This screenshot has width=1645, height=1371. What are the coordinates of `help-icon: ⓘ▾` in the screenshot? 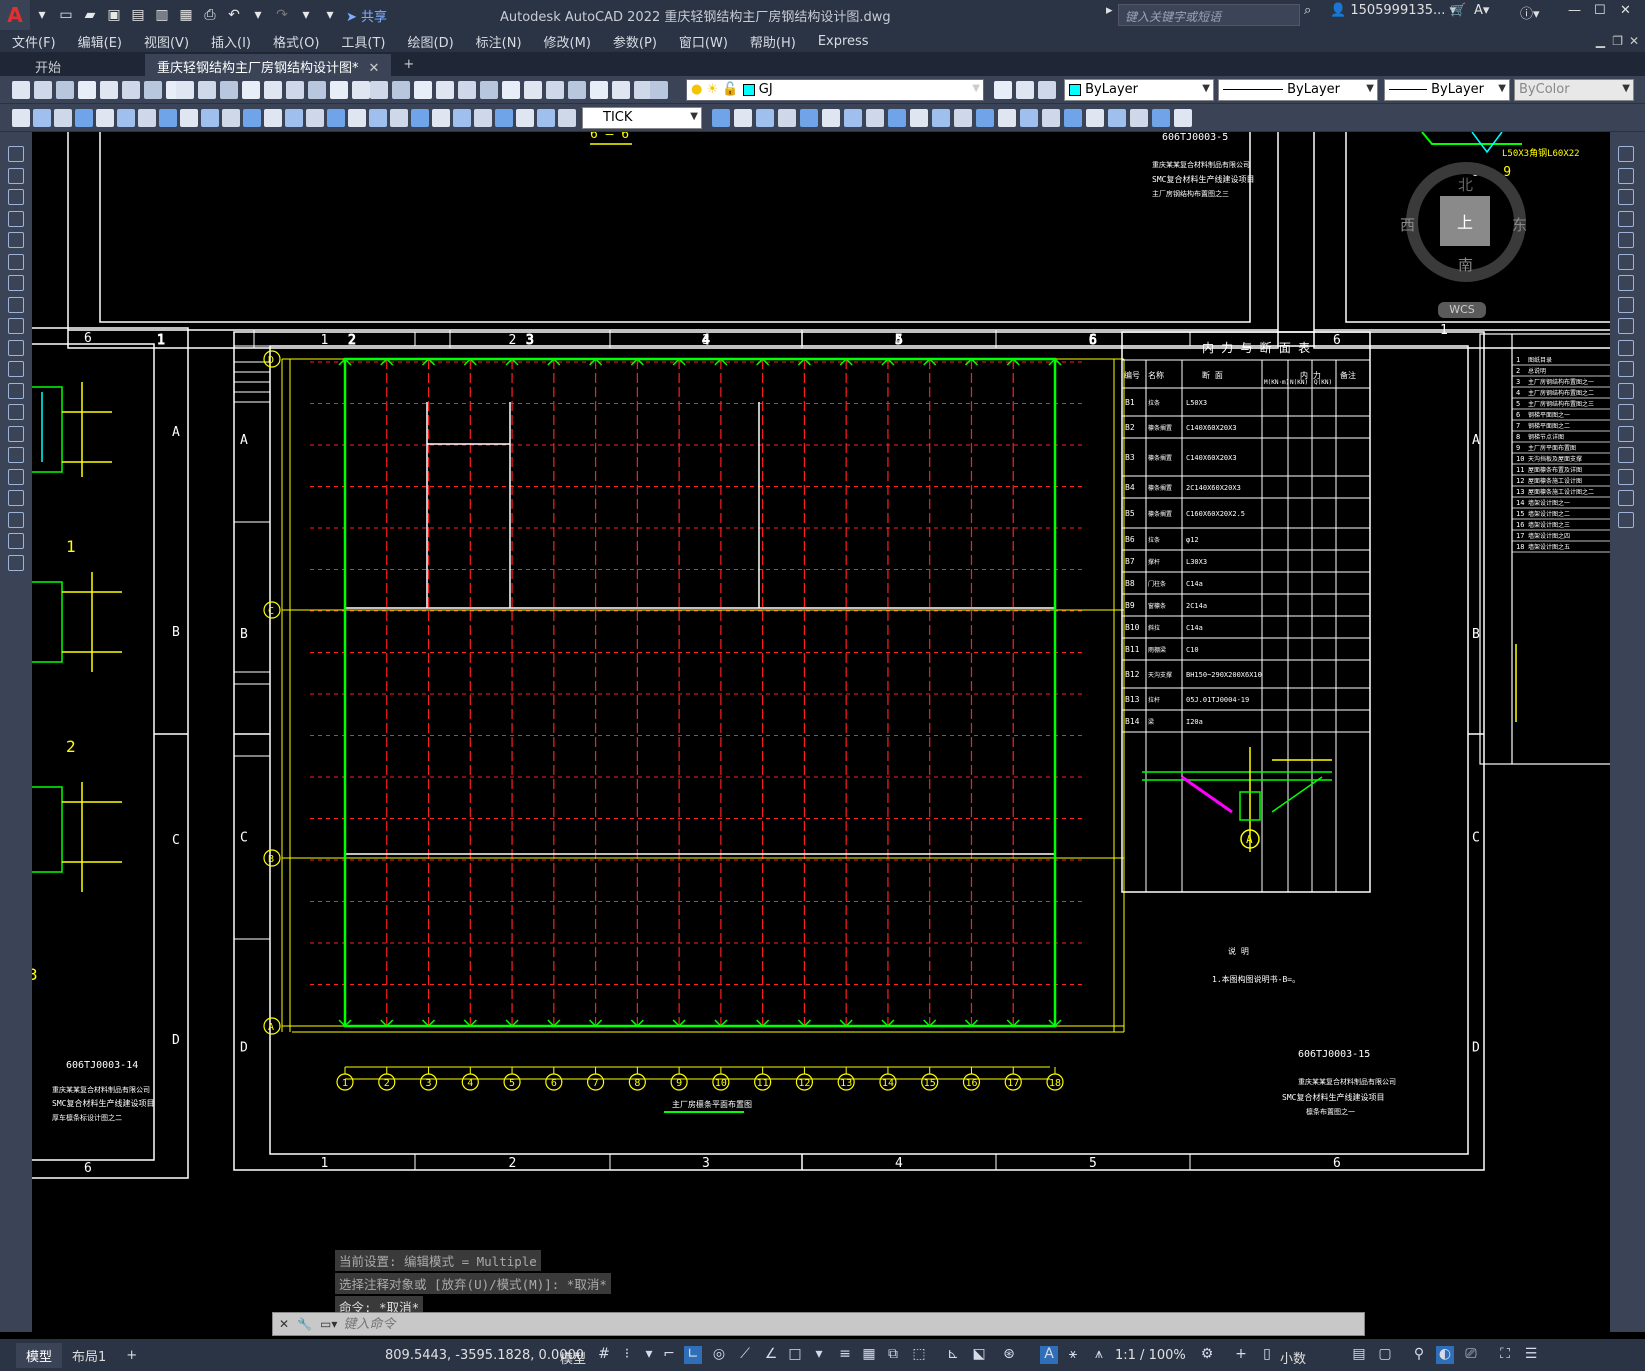 It's located at (1530, 12).